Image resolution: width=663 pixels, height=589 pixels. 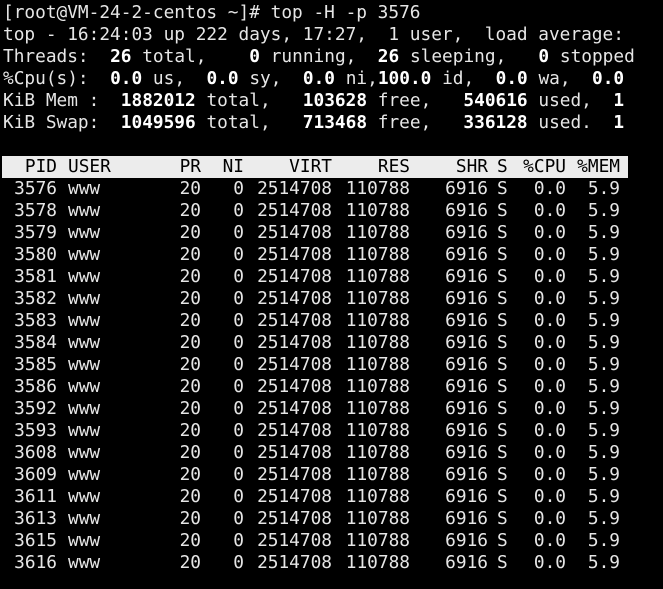 What do you see at coordinates (121, 56) in the screenshot?
I see `threads-total: 26` at bounding box center [121, 56].